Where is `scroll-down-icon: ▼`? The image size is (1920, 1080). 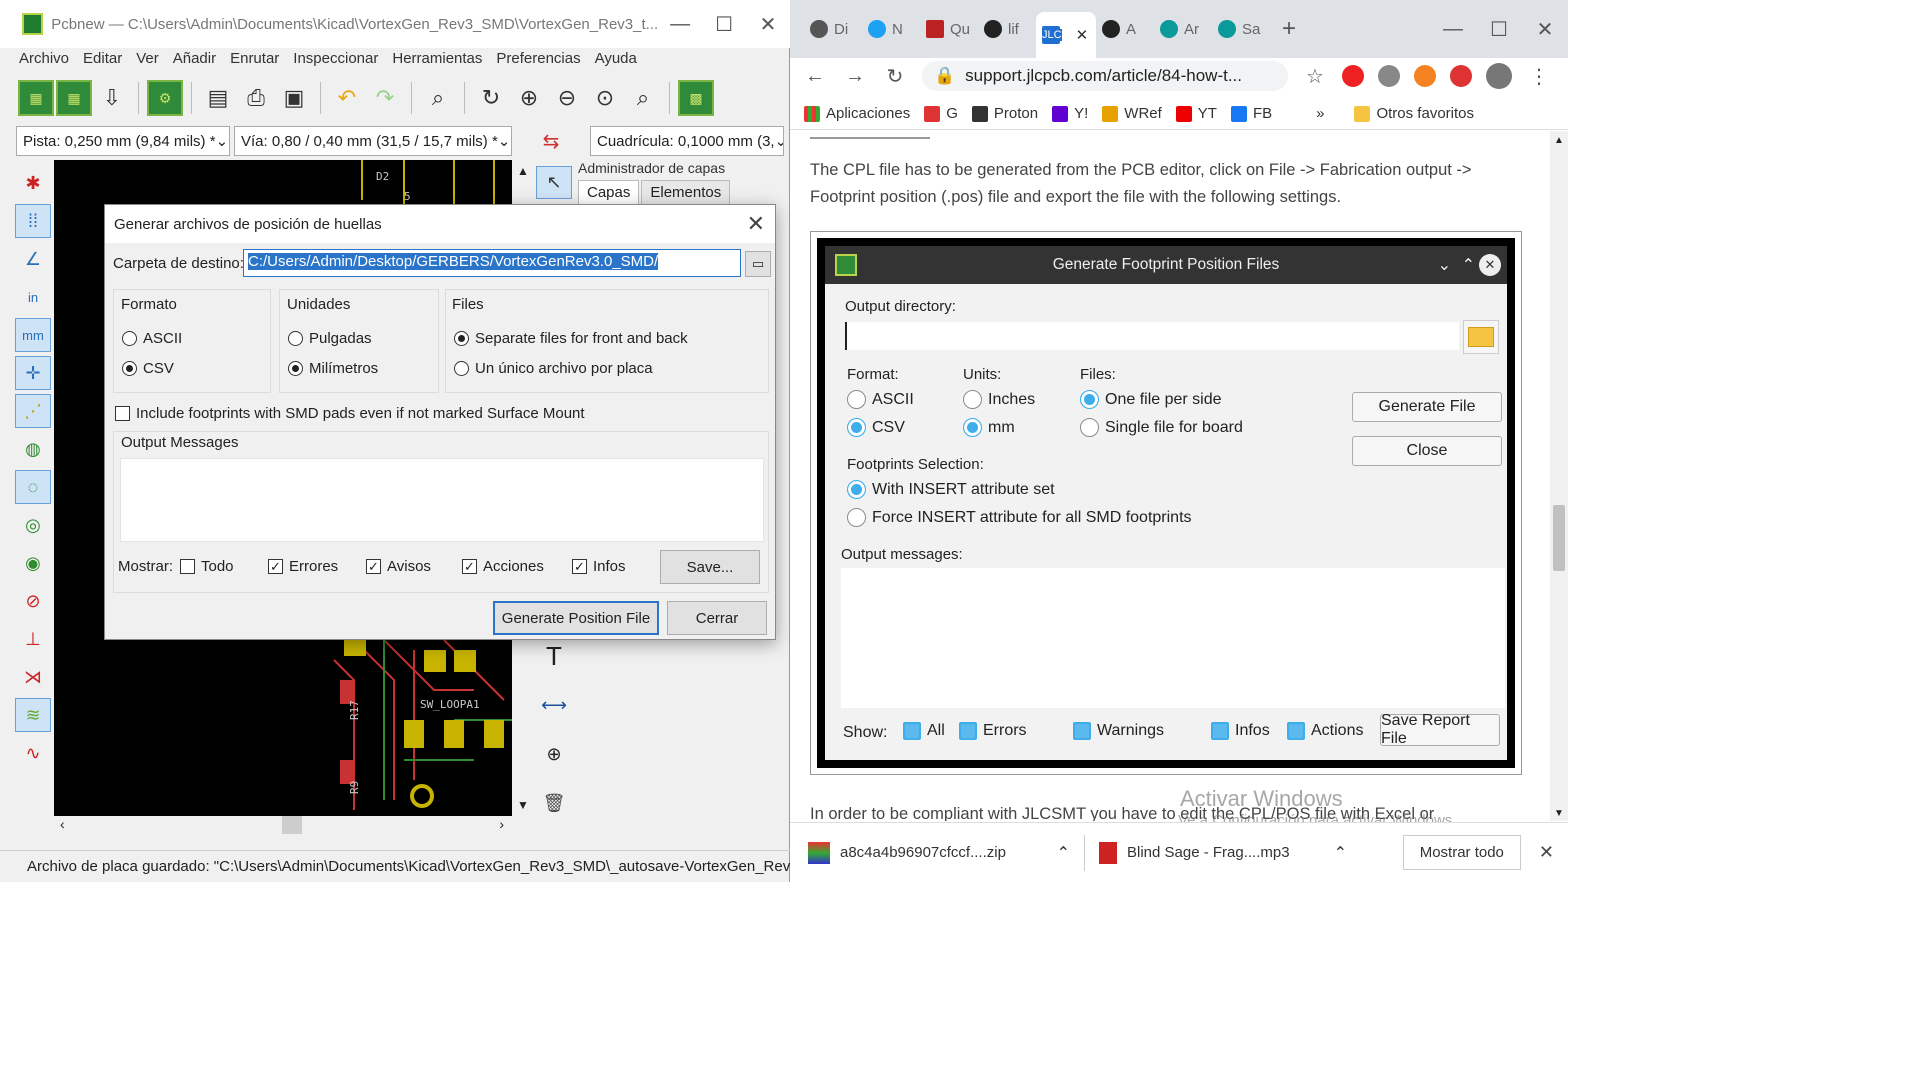
scroll-down-icon: ▼ is located at coordinates (1559, 813).